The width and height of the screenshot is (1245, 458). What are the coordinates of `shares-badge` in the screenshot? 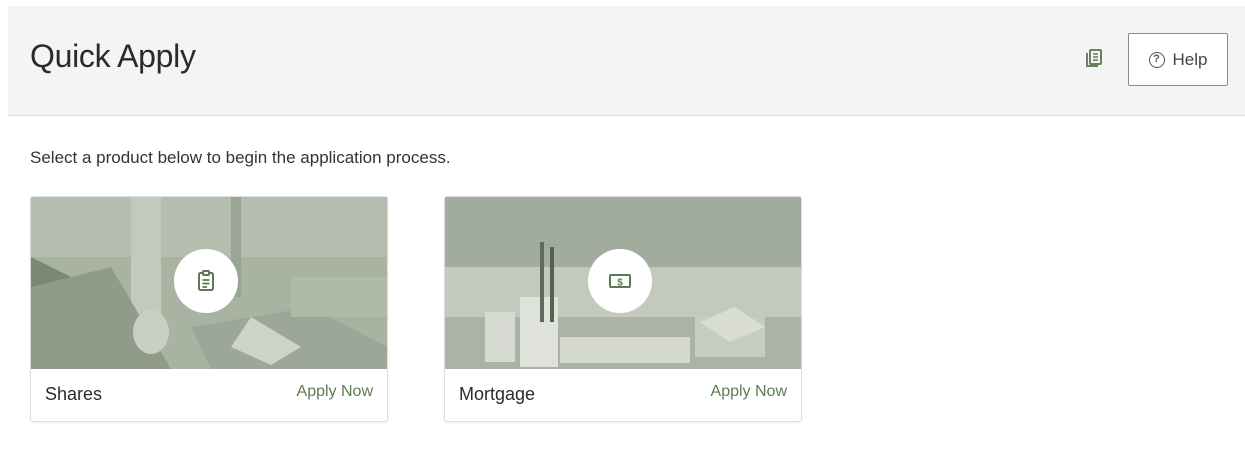 It's located at (206, 281).